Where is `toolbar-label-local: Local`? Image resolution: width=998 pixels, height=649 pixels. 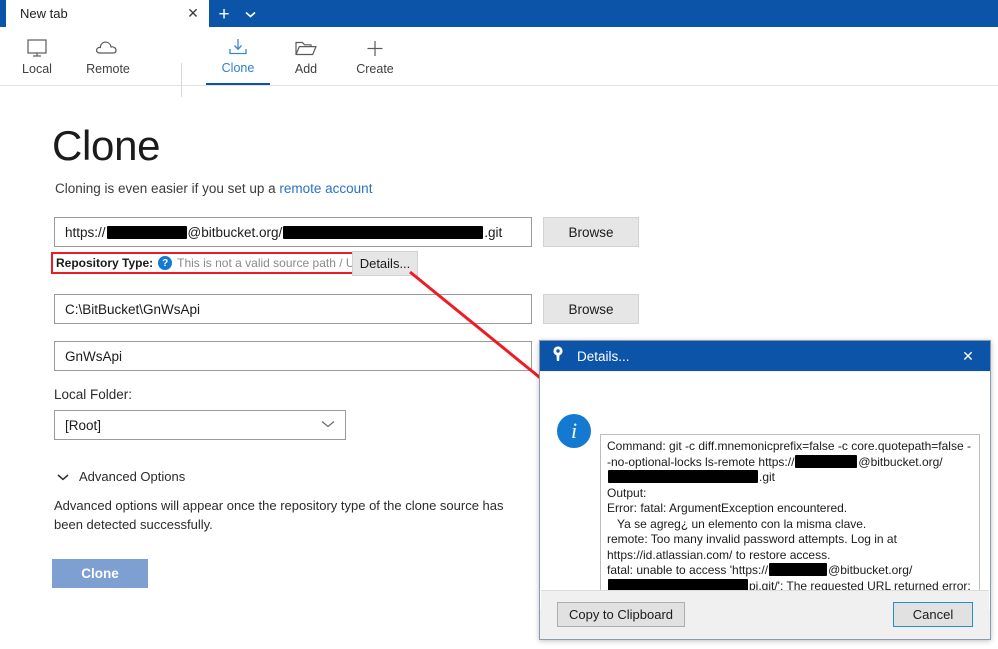
toolbar-label-local: Local is located at coordinates (37, 69).